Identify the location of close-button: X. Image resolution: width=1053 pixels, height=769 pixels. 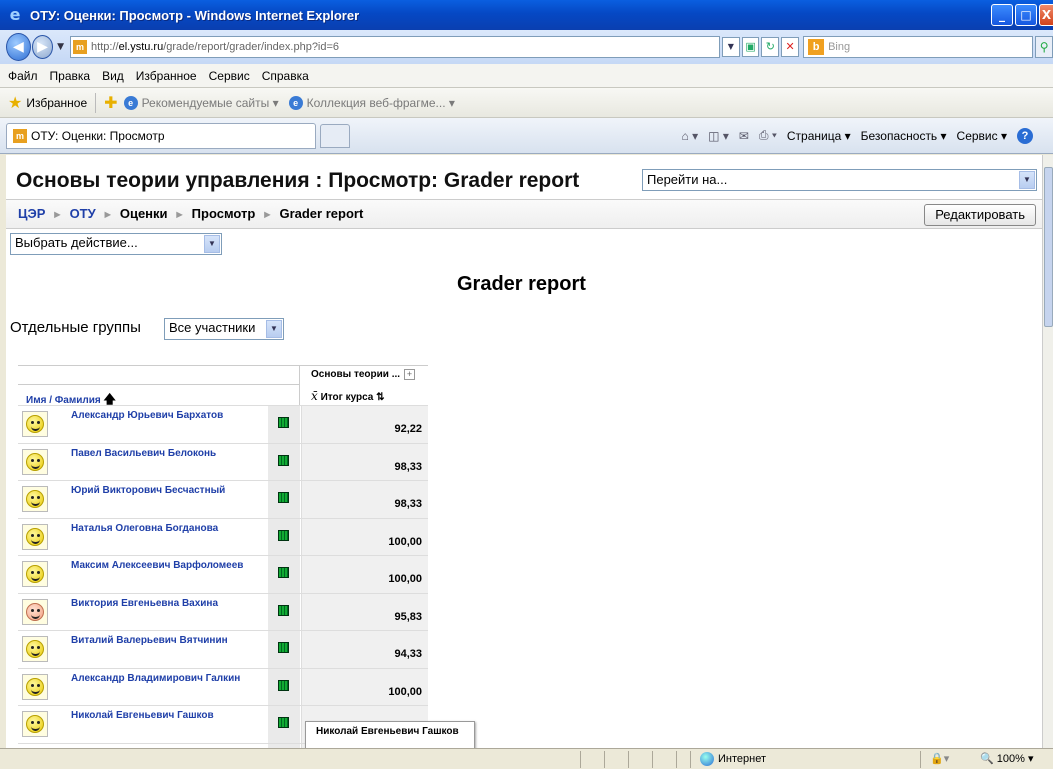
(1046, 15).